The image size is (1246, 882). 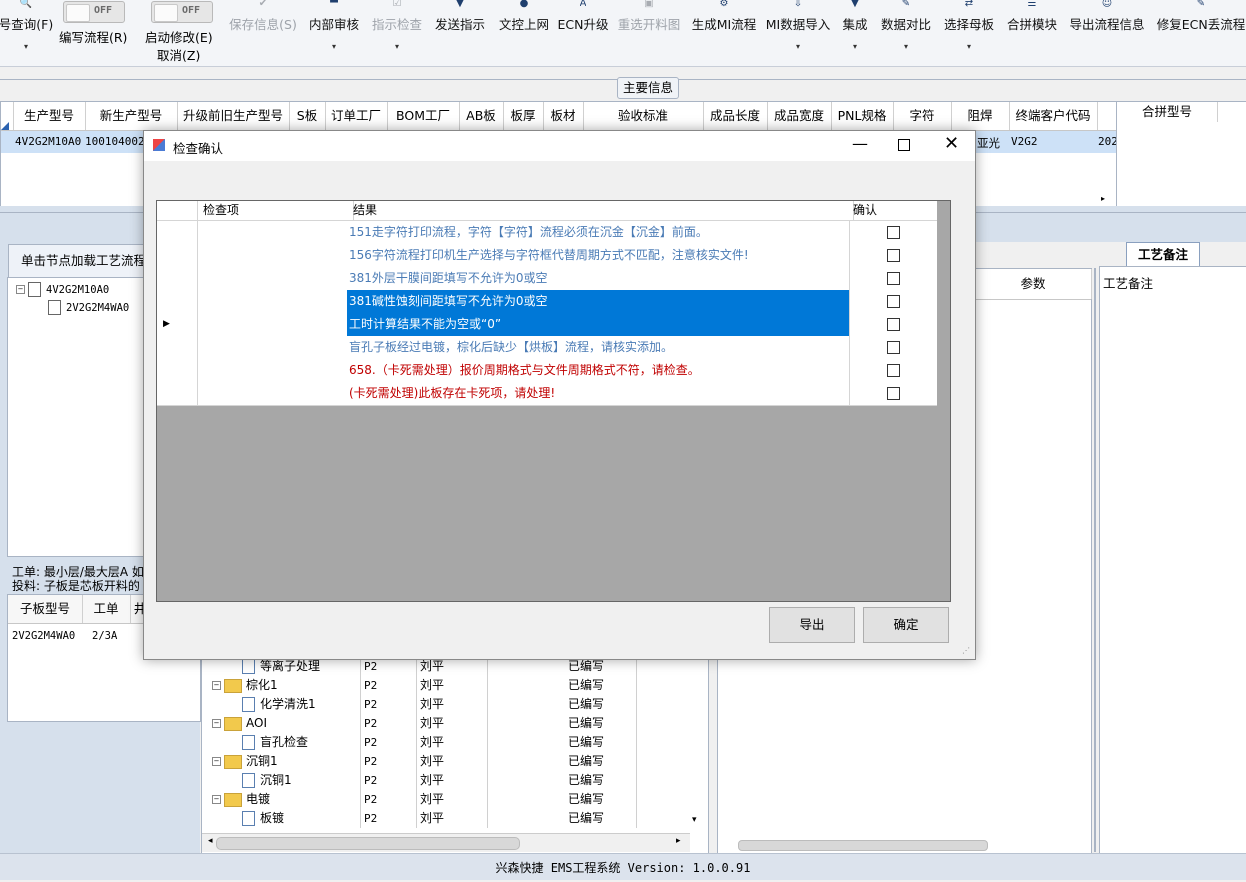 I want to click on dropdown-arrow-icon: ▾, so click(x=396, y=46).